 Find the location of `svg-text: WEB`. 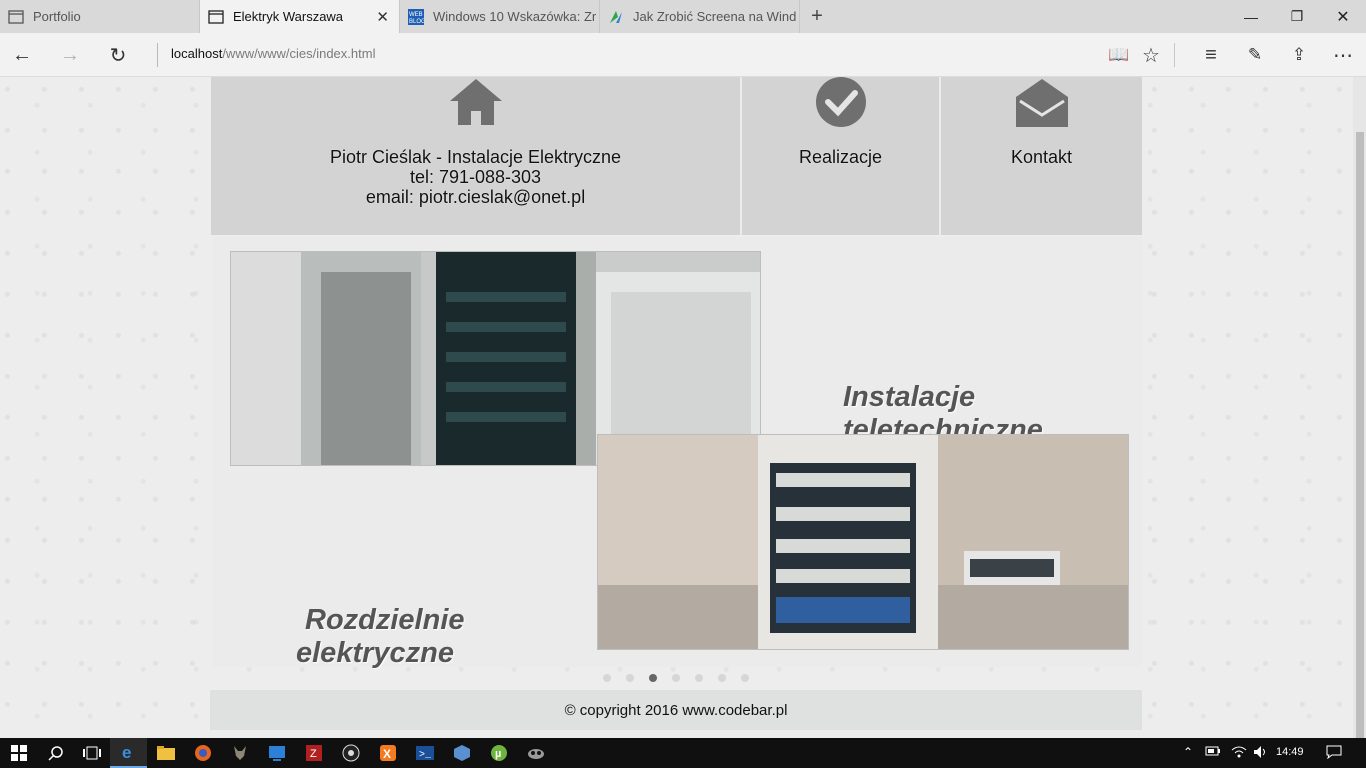

svg-text: WEB is located at coordinates (416, 15).